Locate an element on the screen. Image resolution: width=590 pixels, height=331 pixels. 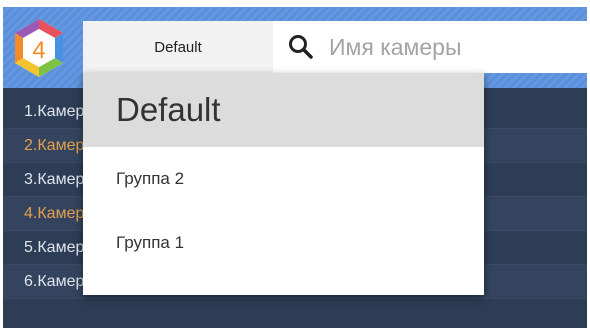
group-option-label: Default is located at coordinates (168, 109).